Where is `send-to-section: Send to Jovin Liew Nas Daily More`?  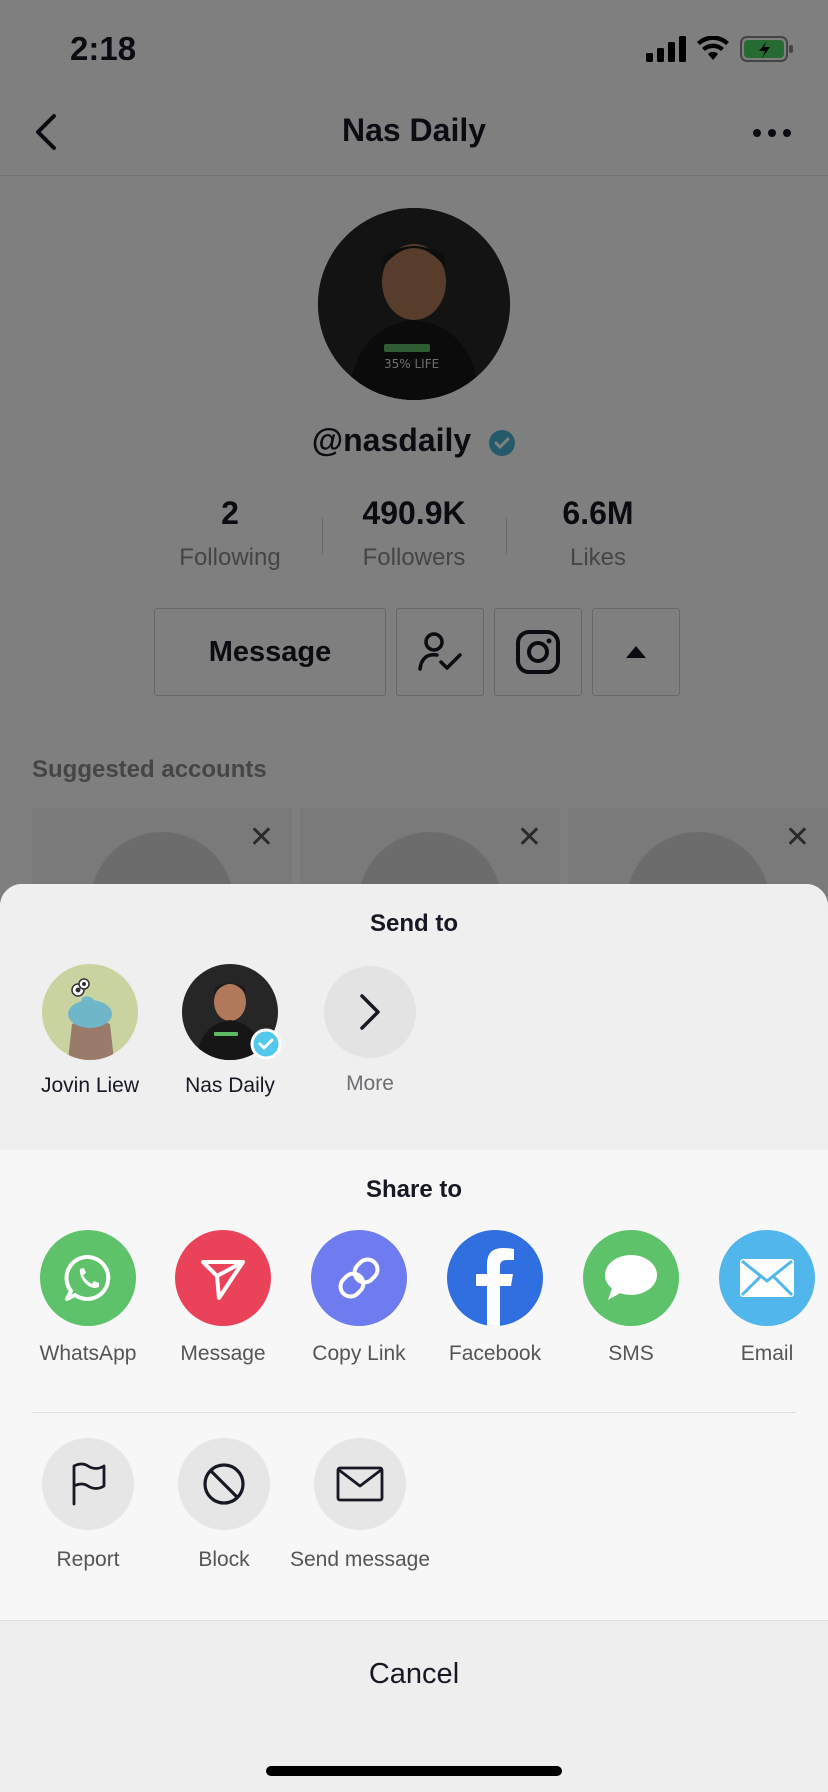 send-to-section: Send to Jovin Liew Nas Daily More is located at coordinates (414, 1017).